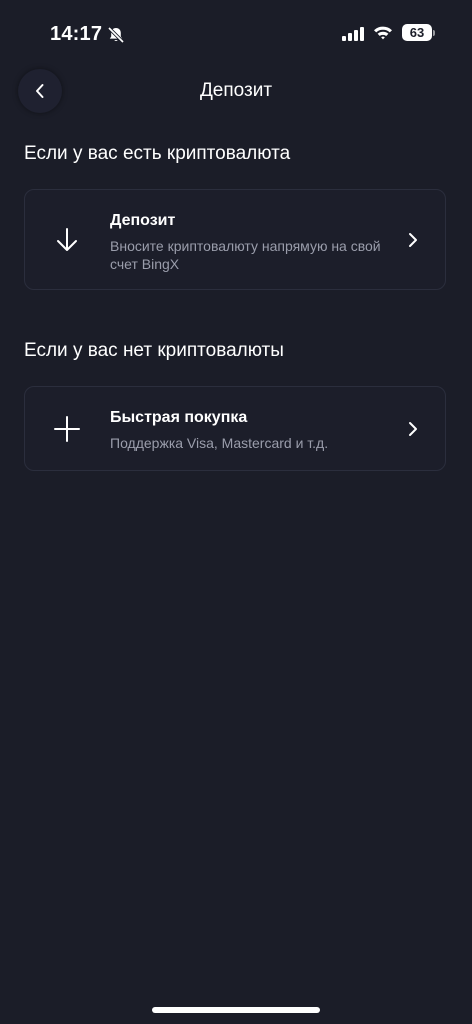 Image resolution: width=472 pixels, height=1024 pixels. What do you see at coordinates (143, 220) in the screenshot?
I see `deposit-card-title: Депозит` at bounding box center [143, 220].